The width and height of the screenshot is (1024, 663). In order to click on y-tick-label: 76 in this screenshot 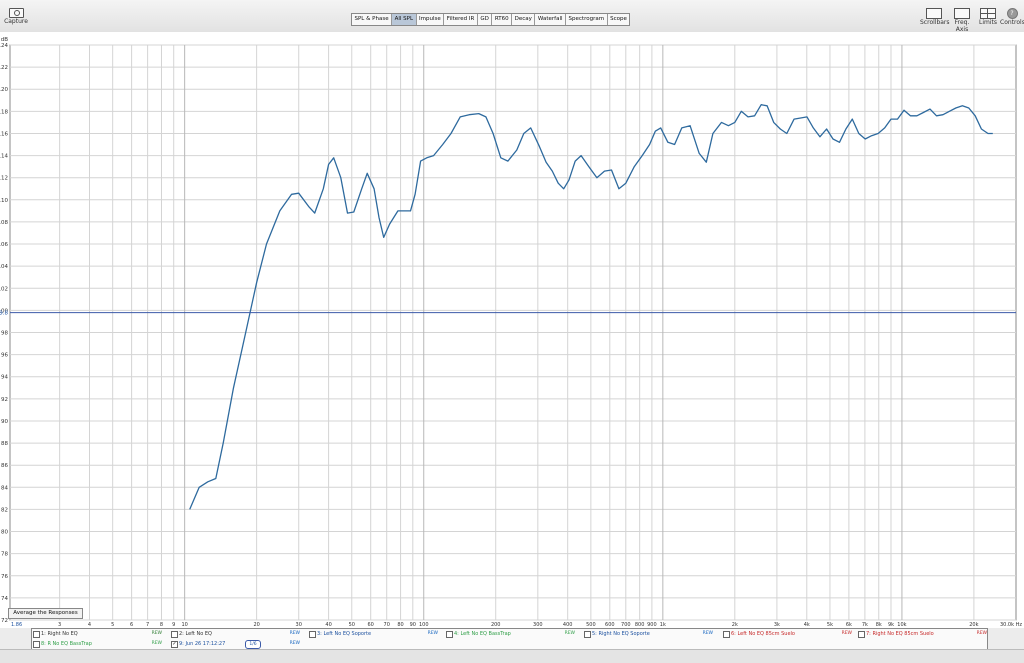, I will do `click(4, 577)`.